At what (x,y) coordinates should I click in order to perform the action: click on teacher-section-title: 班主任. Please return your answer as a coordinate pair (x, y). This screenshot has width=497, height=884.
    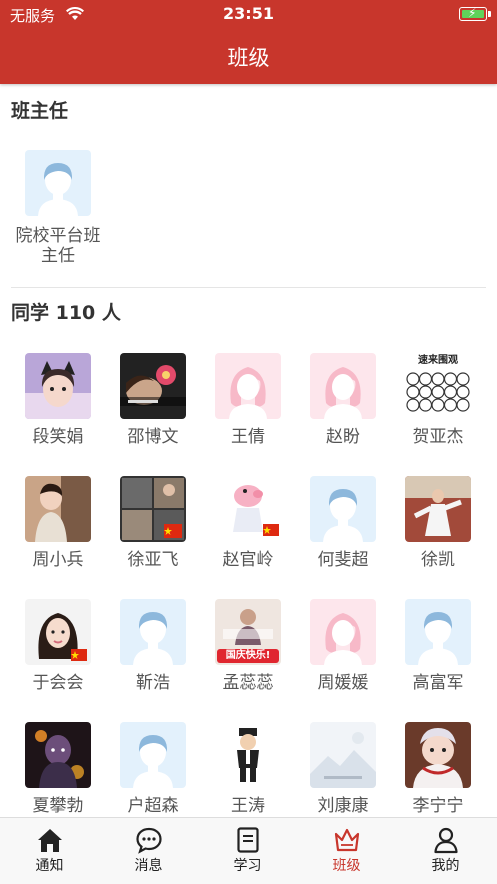
    Looking at the image, I should click on (40, 111).